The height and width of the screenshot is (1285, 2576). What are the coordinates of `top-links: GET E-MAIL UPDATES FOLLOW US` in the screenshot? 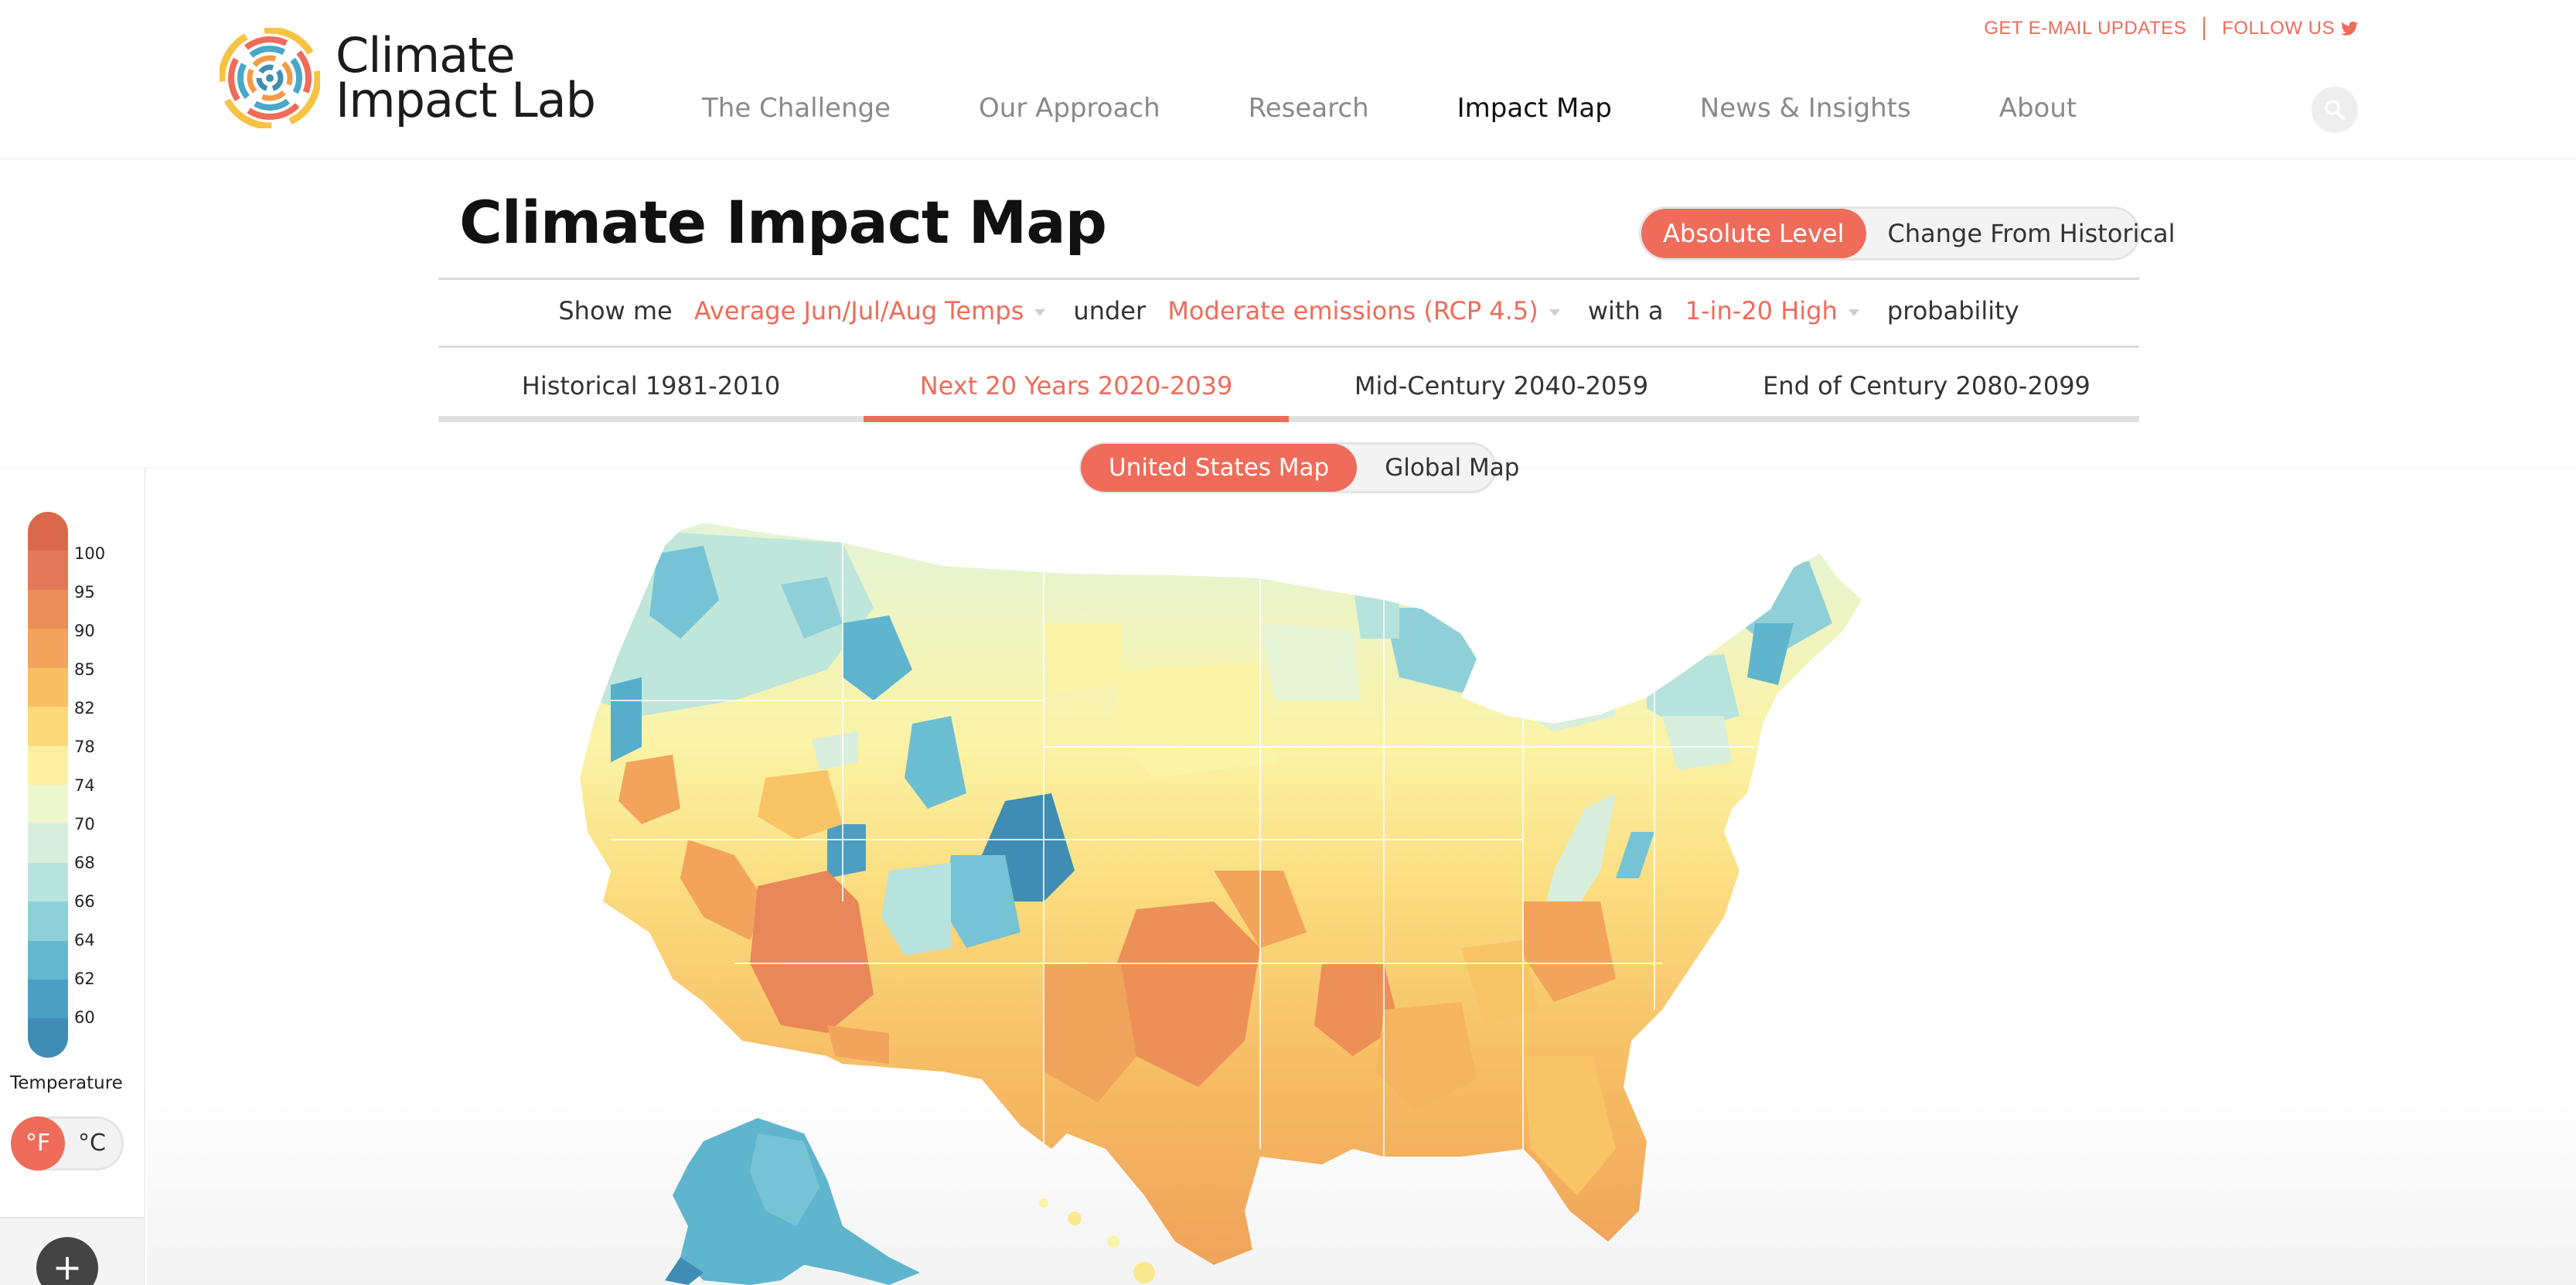 It's located at (2171, 28).